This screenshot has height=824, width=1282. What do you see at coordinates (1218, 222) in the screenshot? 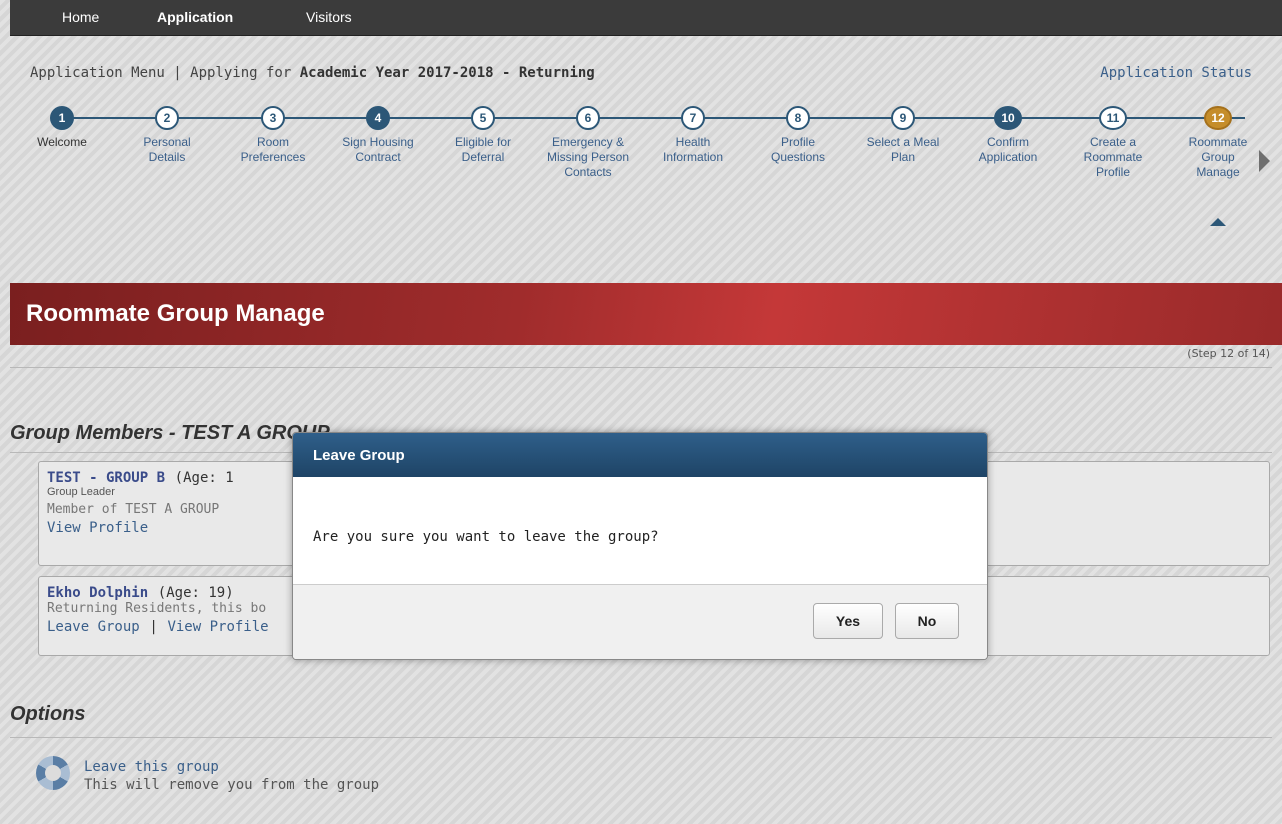
I see `current-step-caret-icon` at bounding box center [1218, 222].